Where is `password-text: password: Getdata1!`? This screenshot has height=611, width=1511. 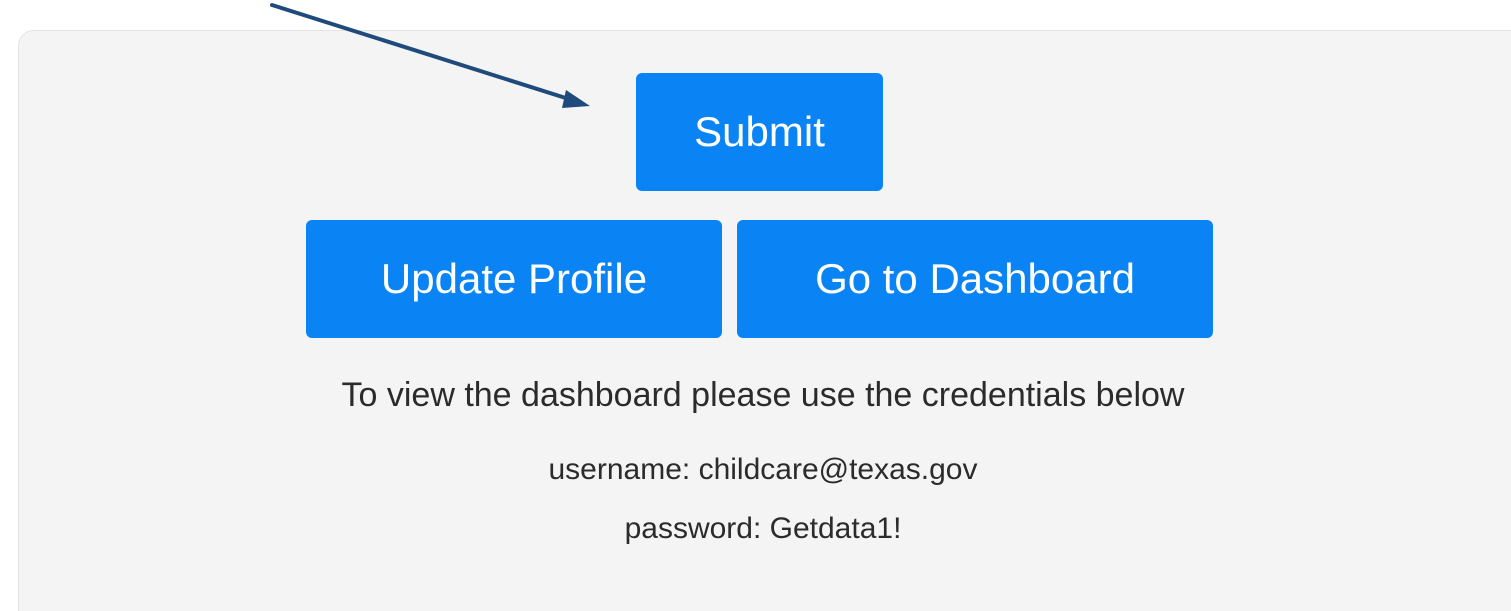 password-text: password: Getdata1! is located at coordinates (763, 528).